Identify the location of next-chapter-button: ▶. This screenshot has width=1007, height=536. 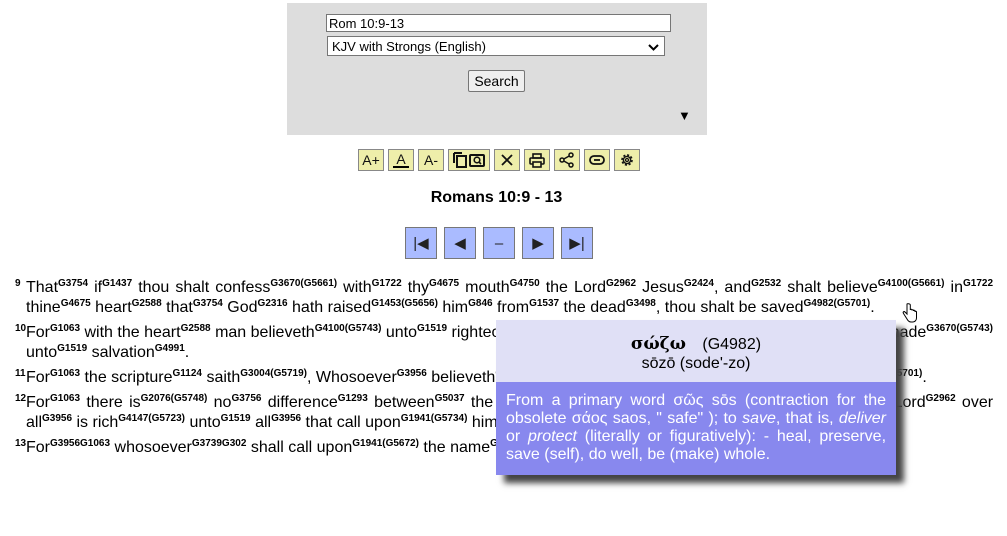
(538, 243).